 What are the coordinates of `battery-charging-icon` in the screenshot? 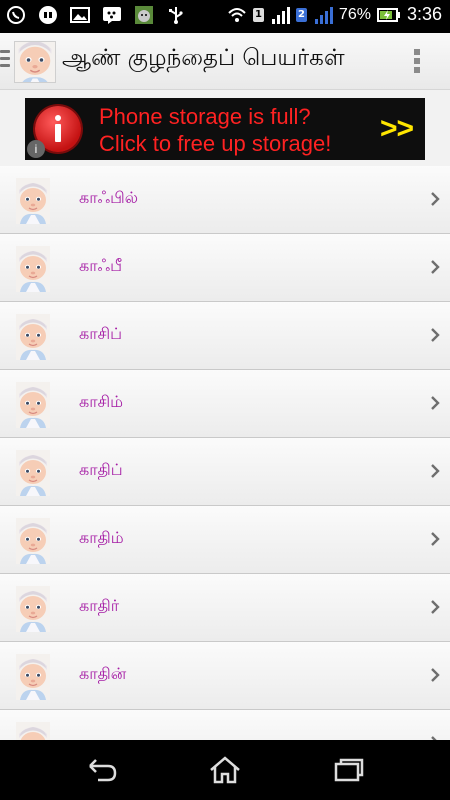 It's located at (388, 14).